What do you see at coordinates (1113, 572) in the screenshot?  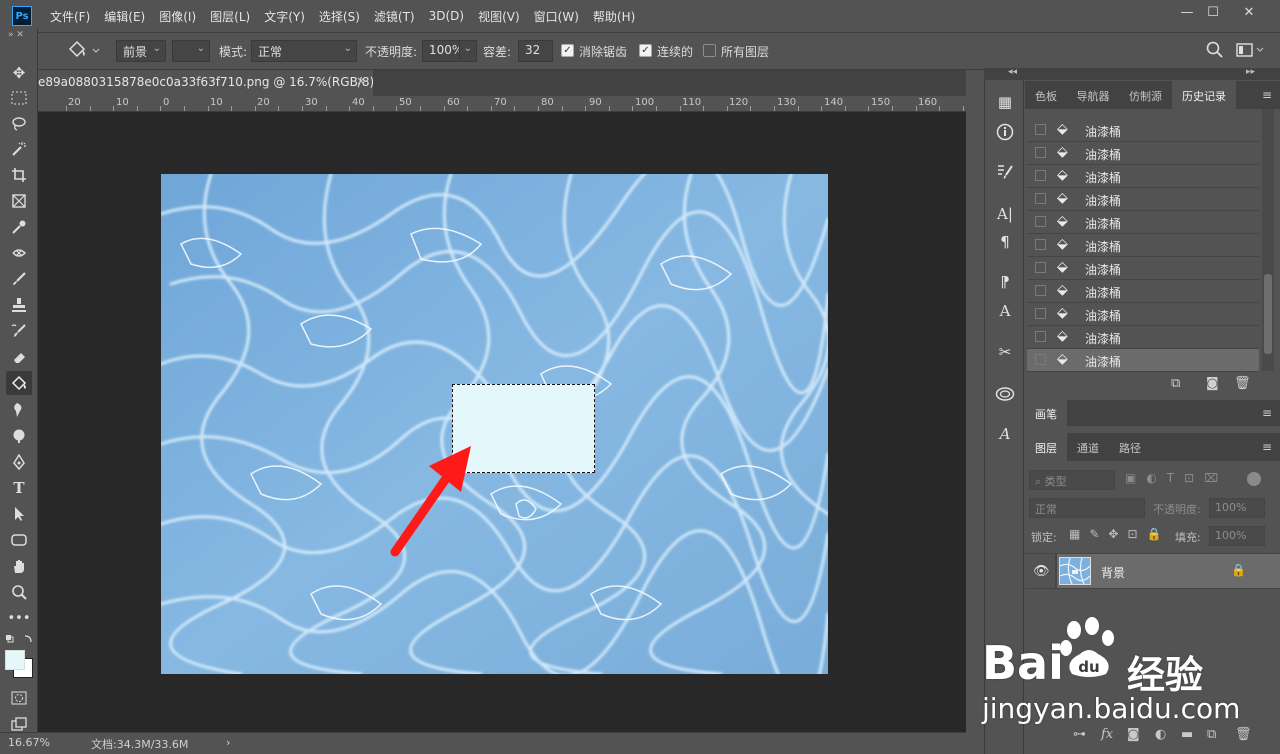 I see `layer-name: 背景` at bounding box center [1113, 572].